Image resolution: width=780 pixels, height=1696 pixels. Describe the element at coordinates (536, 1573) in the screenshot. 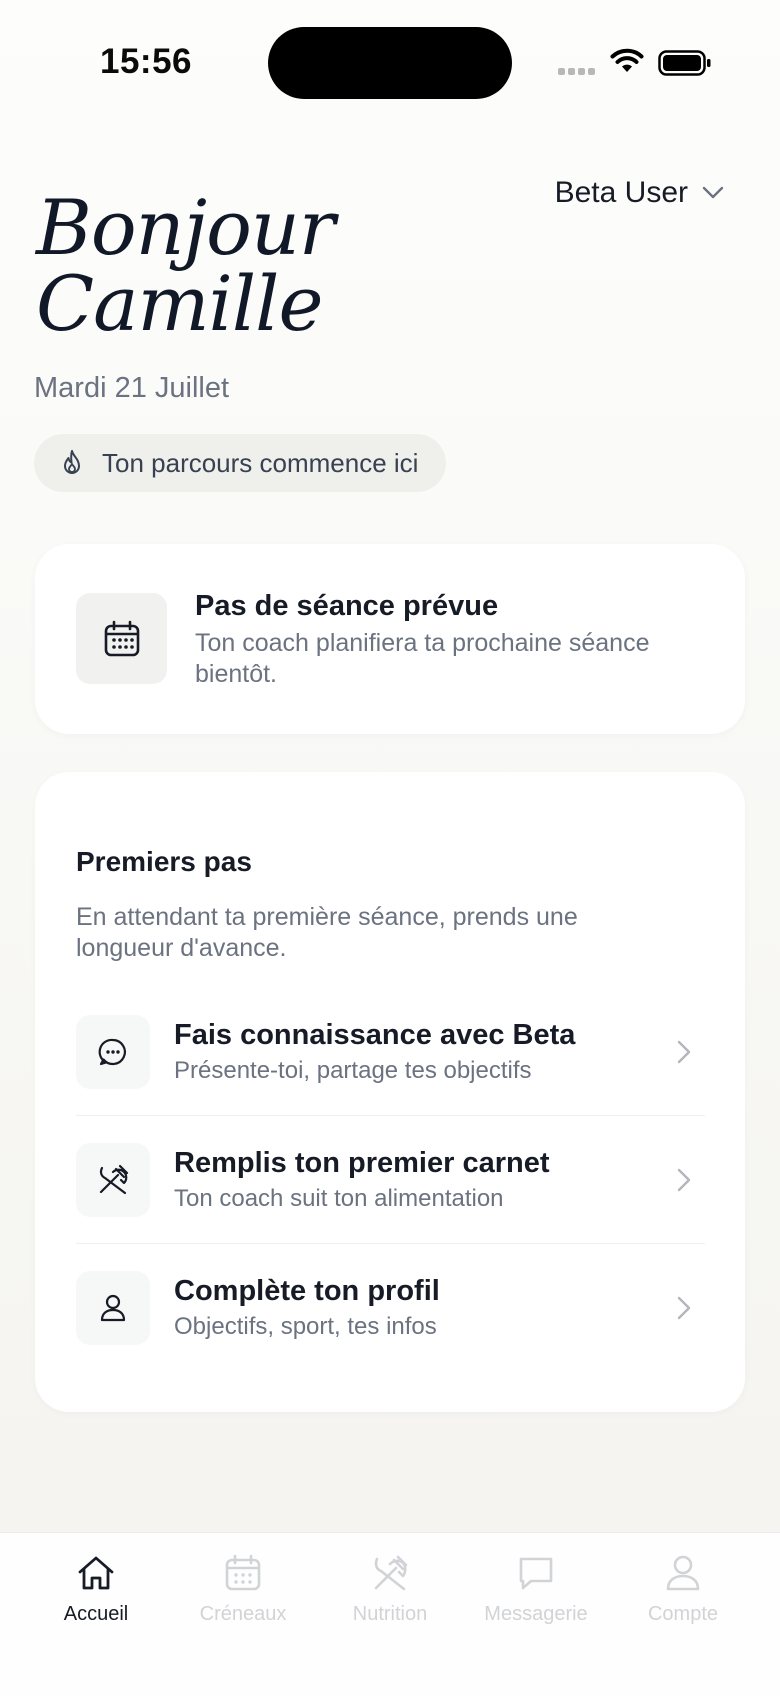

I see `message-icon` at that location.